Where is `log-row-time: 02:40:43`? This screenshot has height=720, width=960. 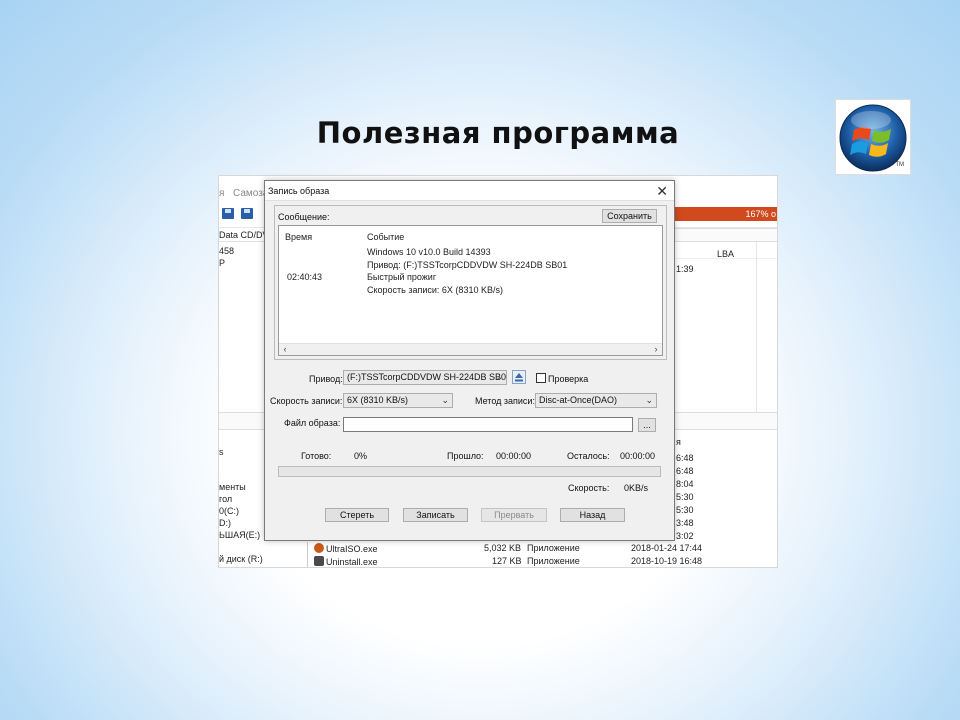 log-row-time: 02:40:43 is located at coordinates (305, 277).